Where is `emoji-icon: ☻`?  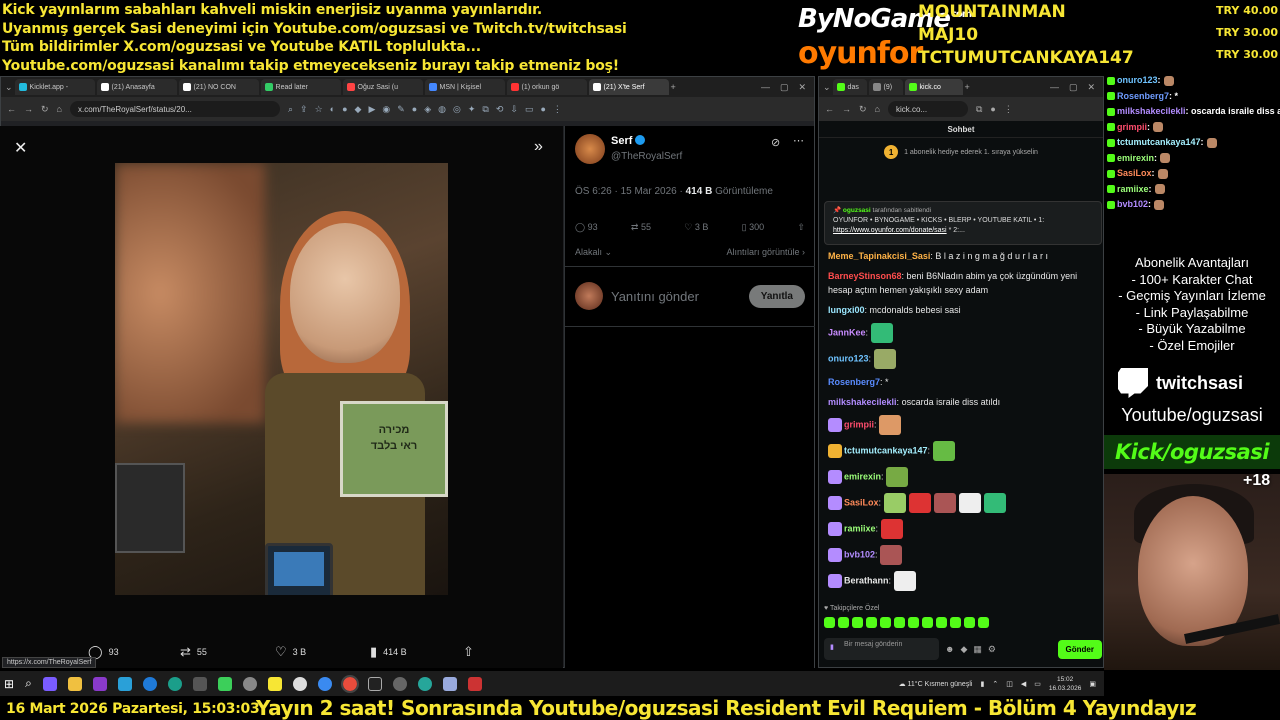 emoji-icon: ☻ is located at coordinates (949, 649).